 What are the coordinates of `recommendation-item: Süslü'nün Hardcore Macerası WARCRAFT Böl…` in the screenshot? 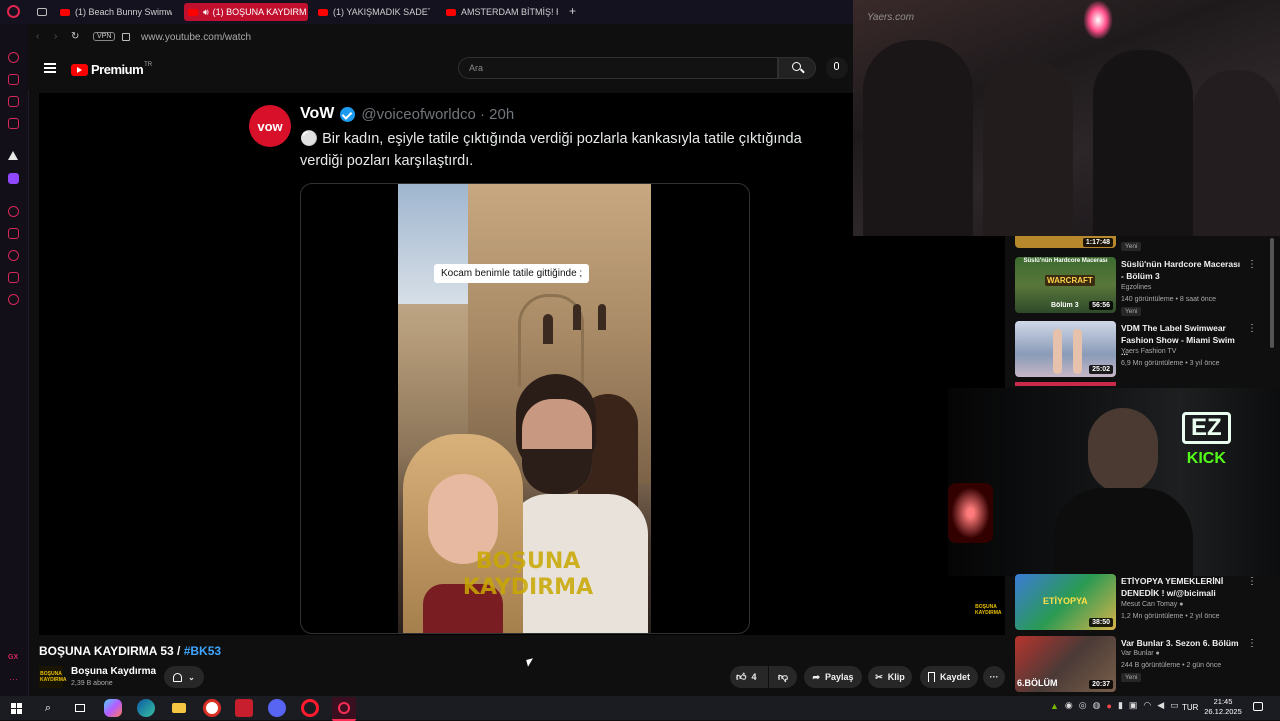 It's located at (1140, 286).